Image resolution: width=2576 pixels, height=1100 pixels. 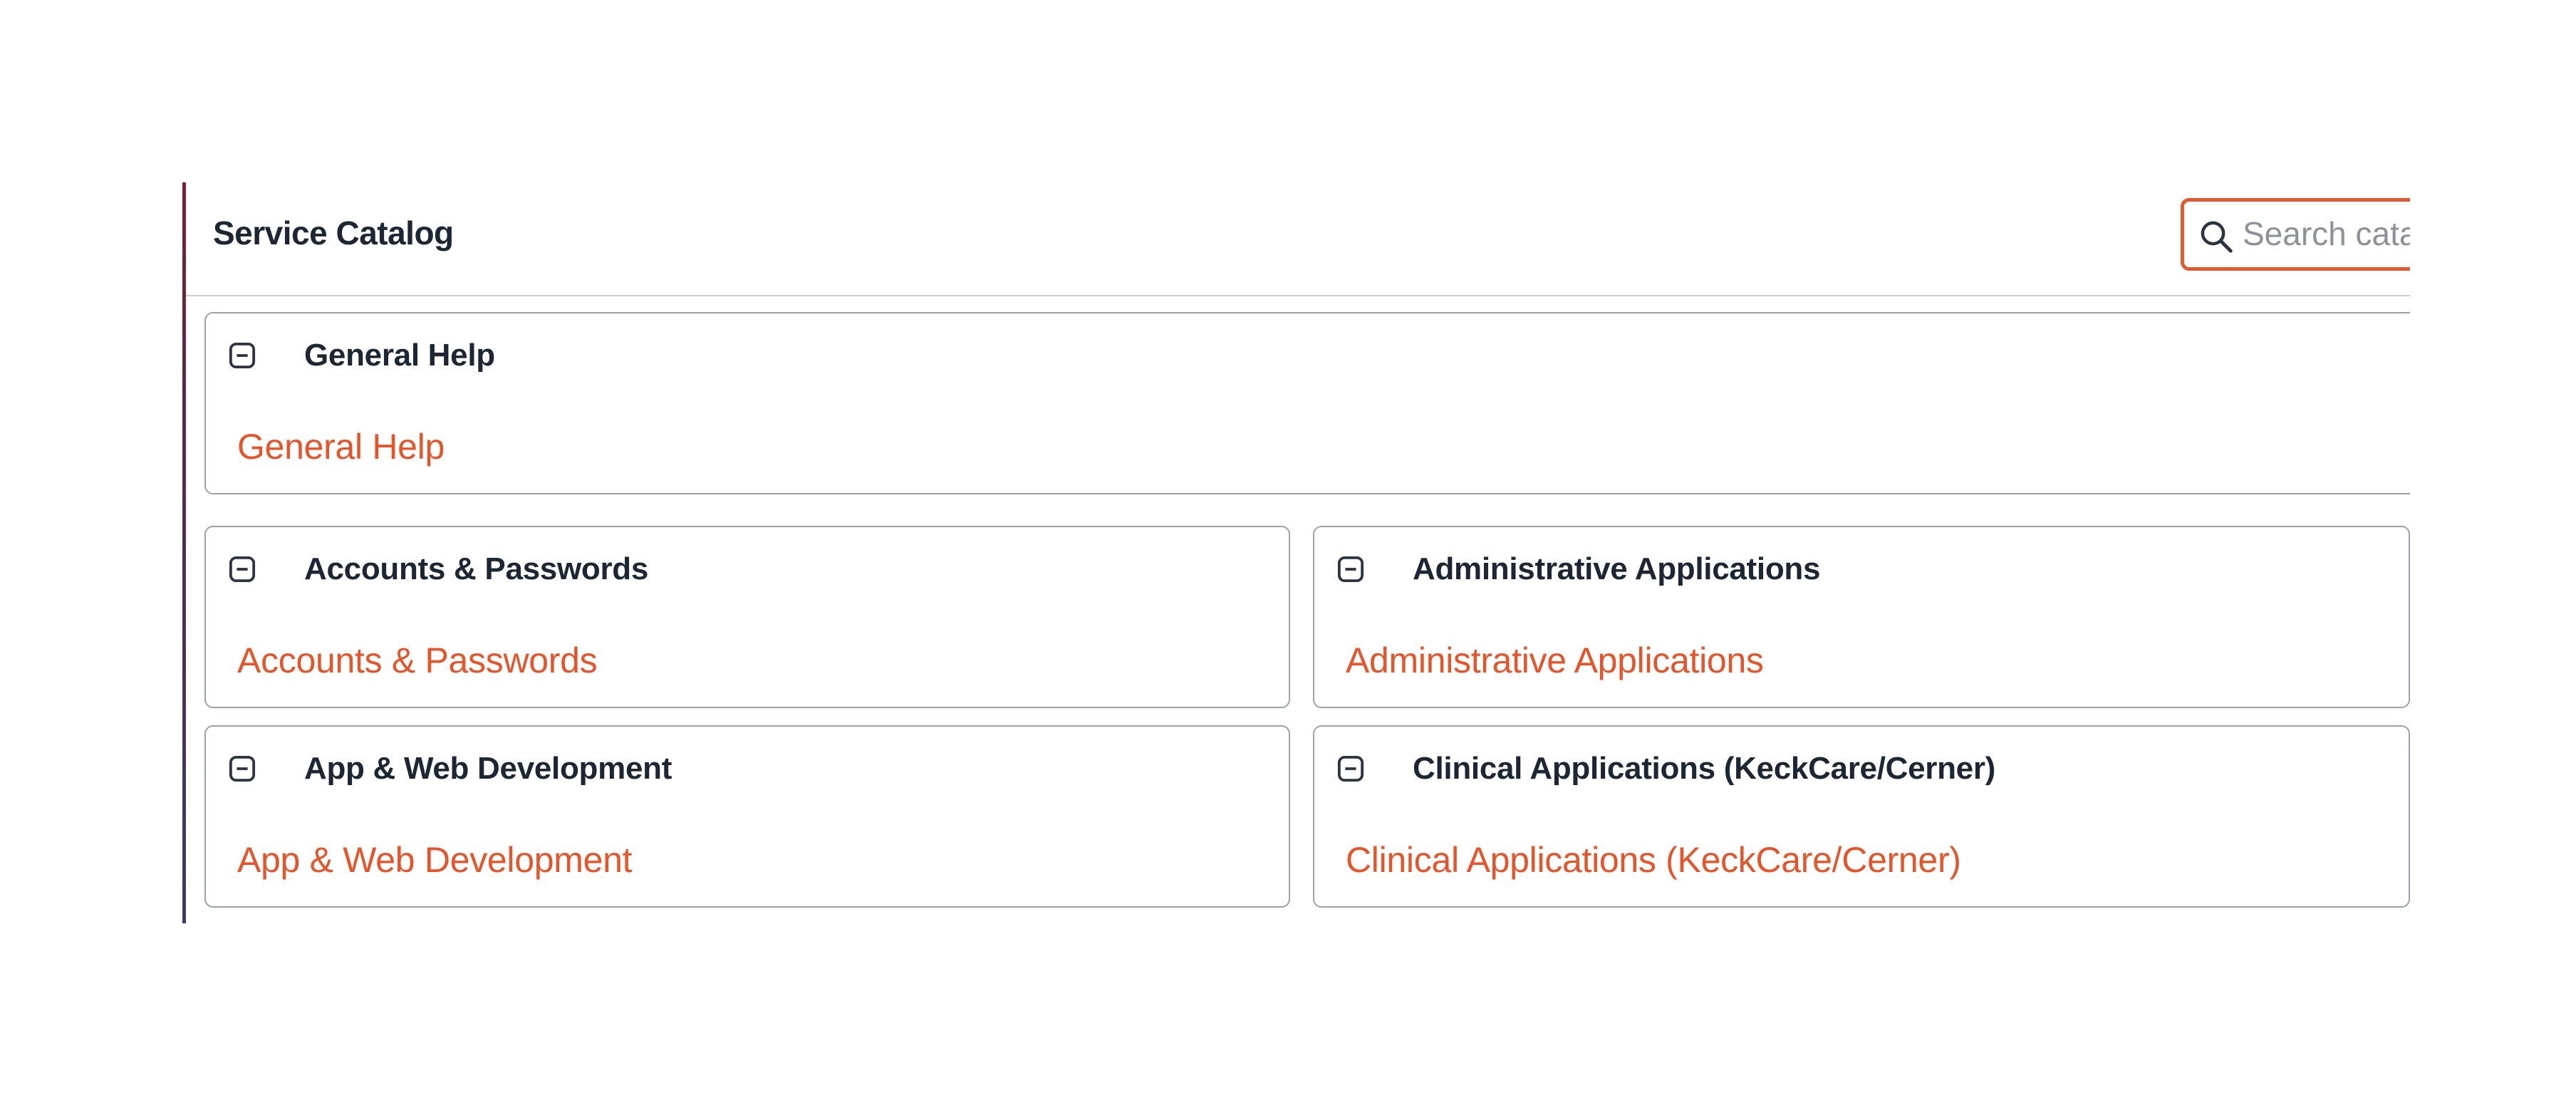 I want to click on section-title: Administrative Applications, so click(x=1617, y=568).